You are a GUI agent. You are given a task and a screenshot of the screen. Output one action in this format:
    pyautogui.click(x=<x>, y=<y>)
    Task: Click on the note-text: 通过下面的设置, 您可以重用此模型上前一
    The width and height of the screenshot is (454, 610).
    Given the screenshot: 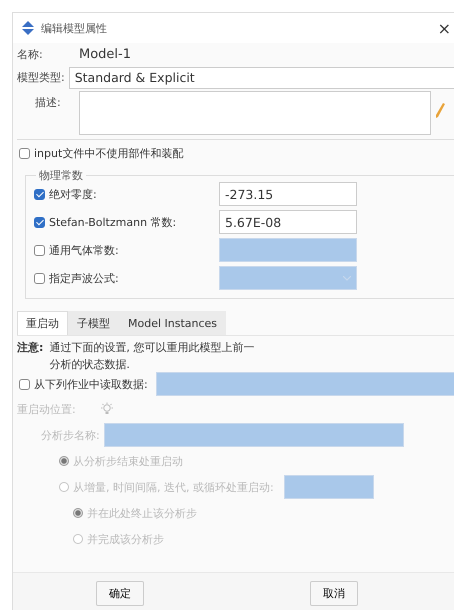 What is the action you would take?
    pyautogui.click(x=151, y=347)
    